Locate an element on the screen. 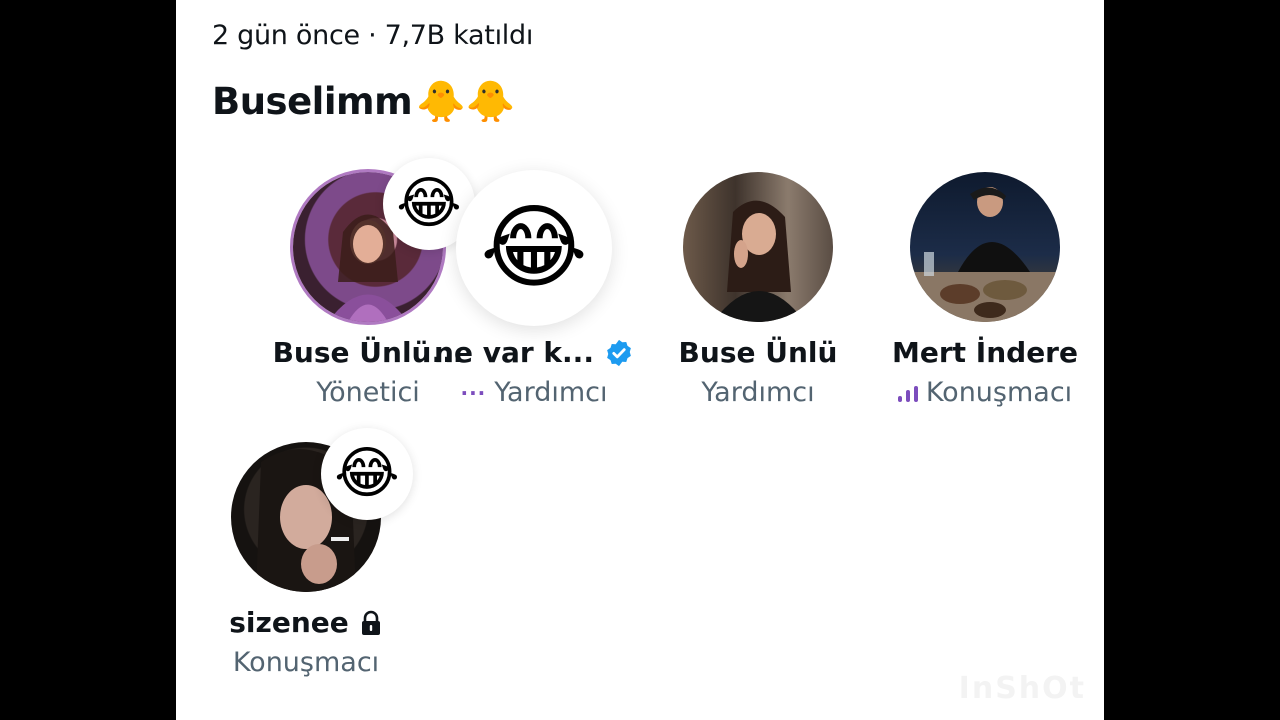 The height and width of the screenshot is (720, 1280). member-name: Buse Ünlü is located at coordinates (758, 352).